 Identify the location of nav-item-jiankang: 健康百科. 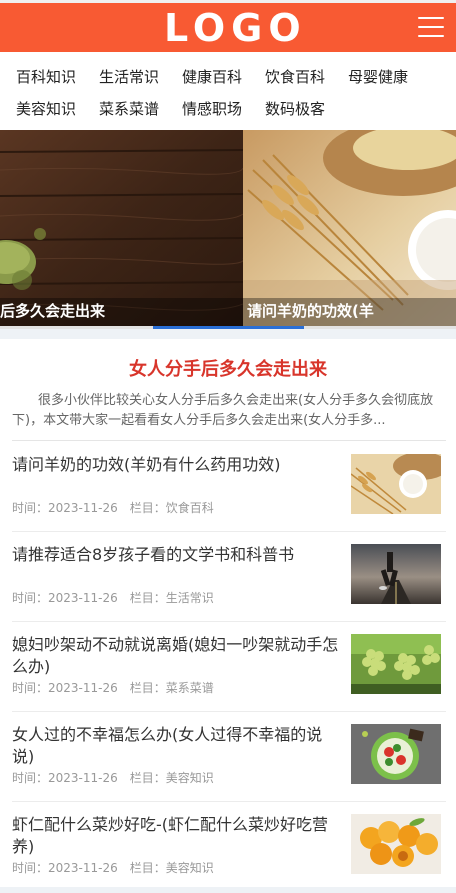
(212, 77).